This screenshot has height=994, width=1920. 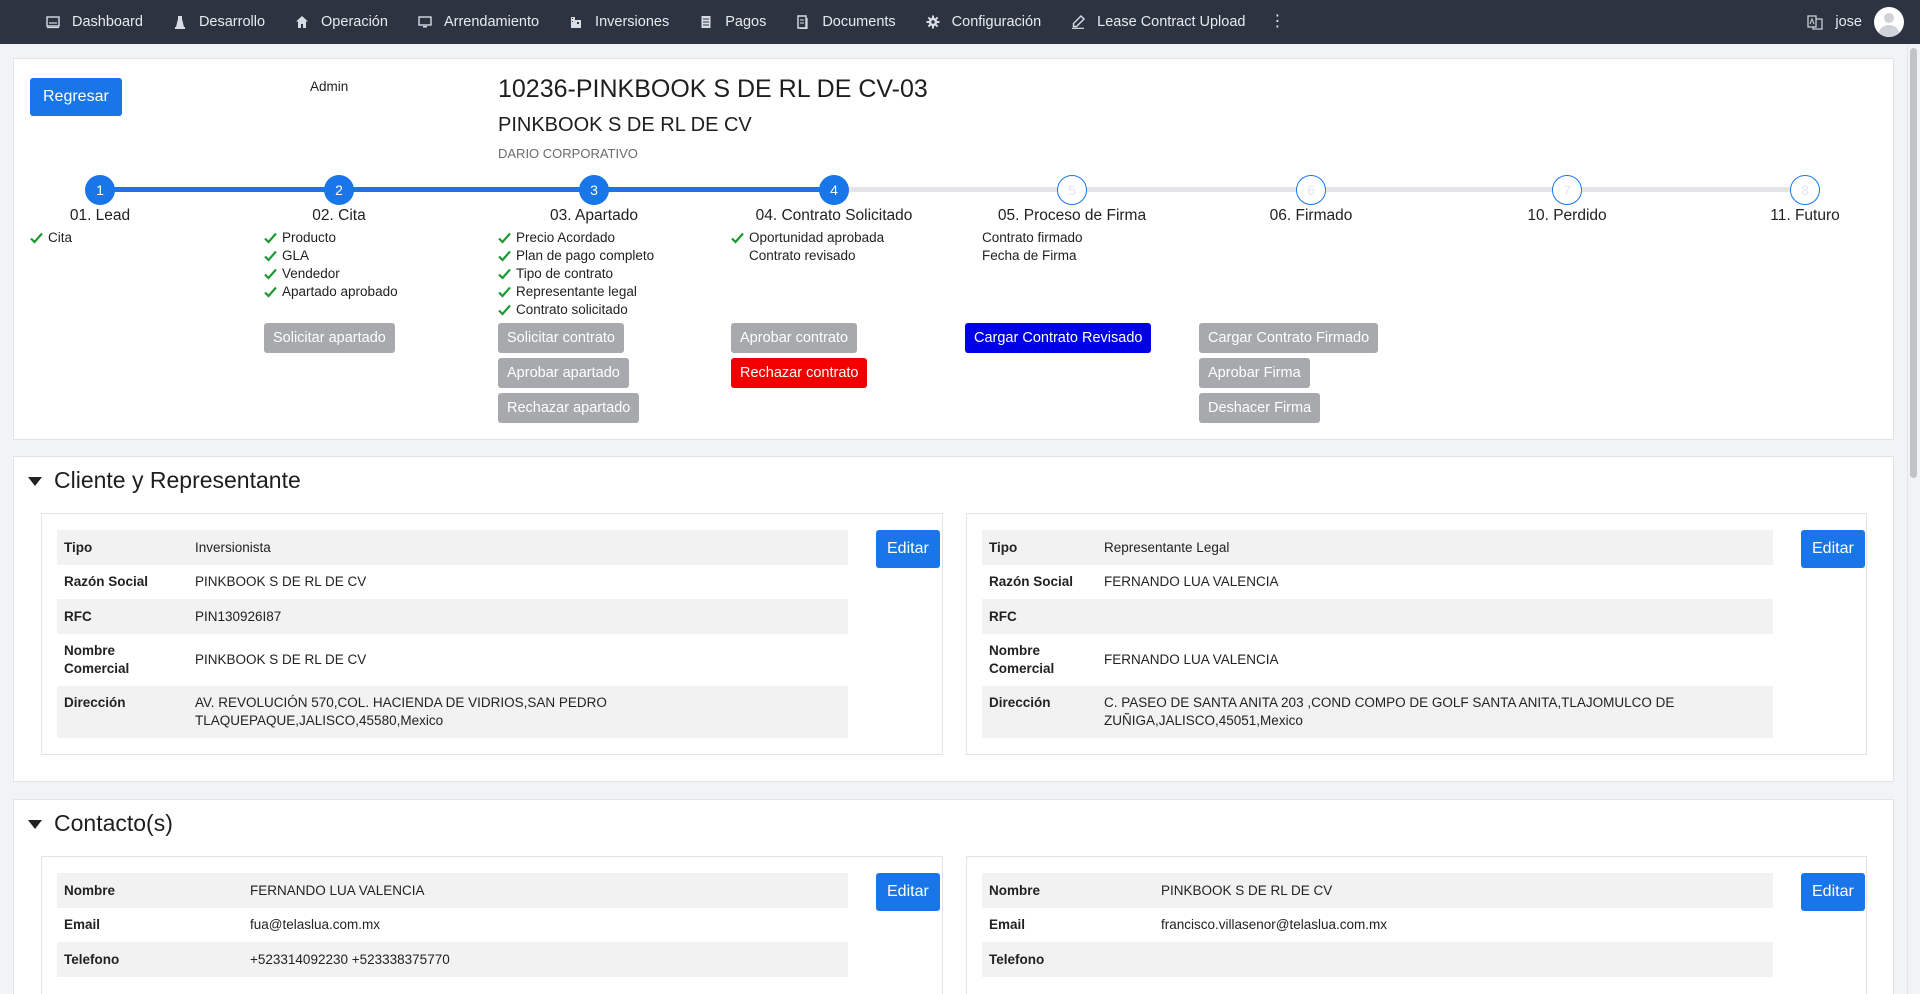 I want to click on requirement-label: Fecha de Firma, so click(x=1029, y=255).